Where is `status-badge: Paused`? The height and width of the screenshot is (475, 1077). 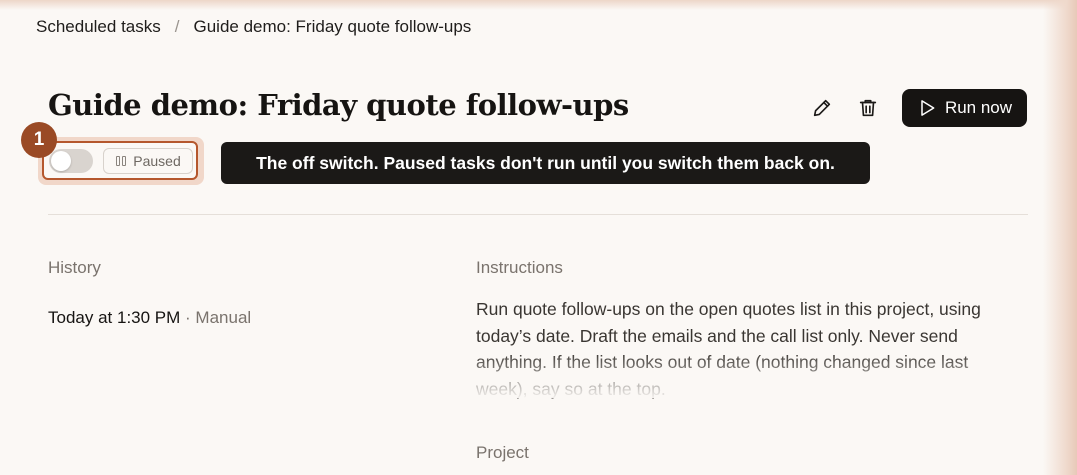 status-badge: Paused is located at coordinates (148, 161).